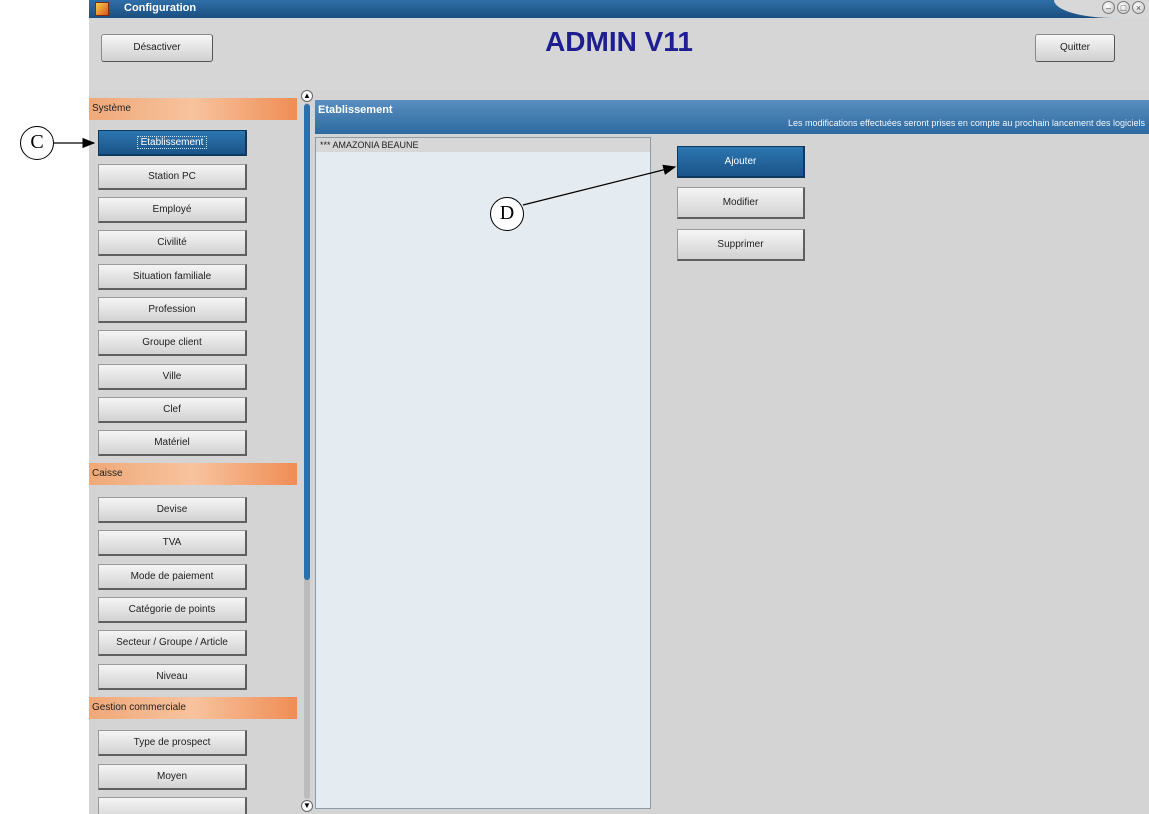 This screenshot has width=1149, height=814. I want to click on sidebar-item-tva: TVA, so click(172, 543).